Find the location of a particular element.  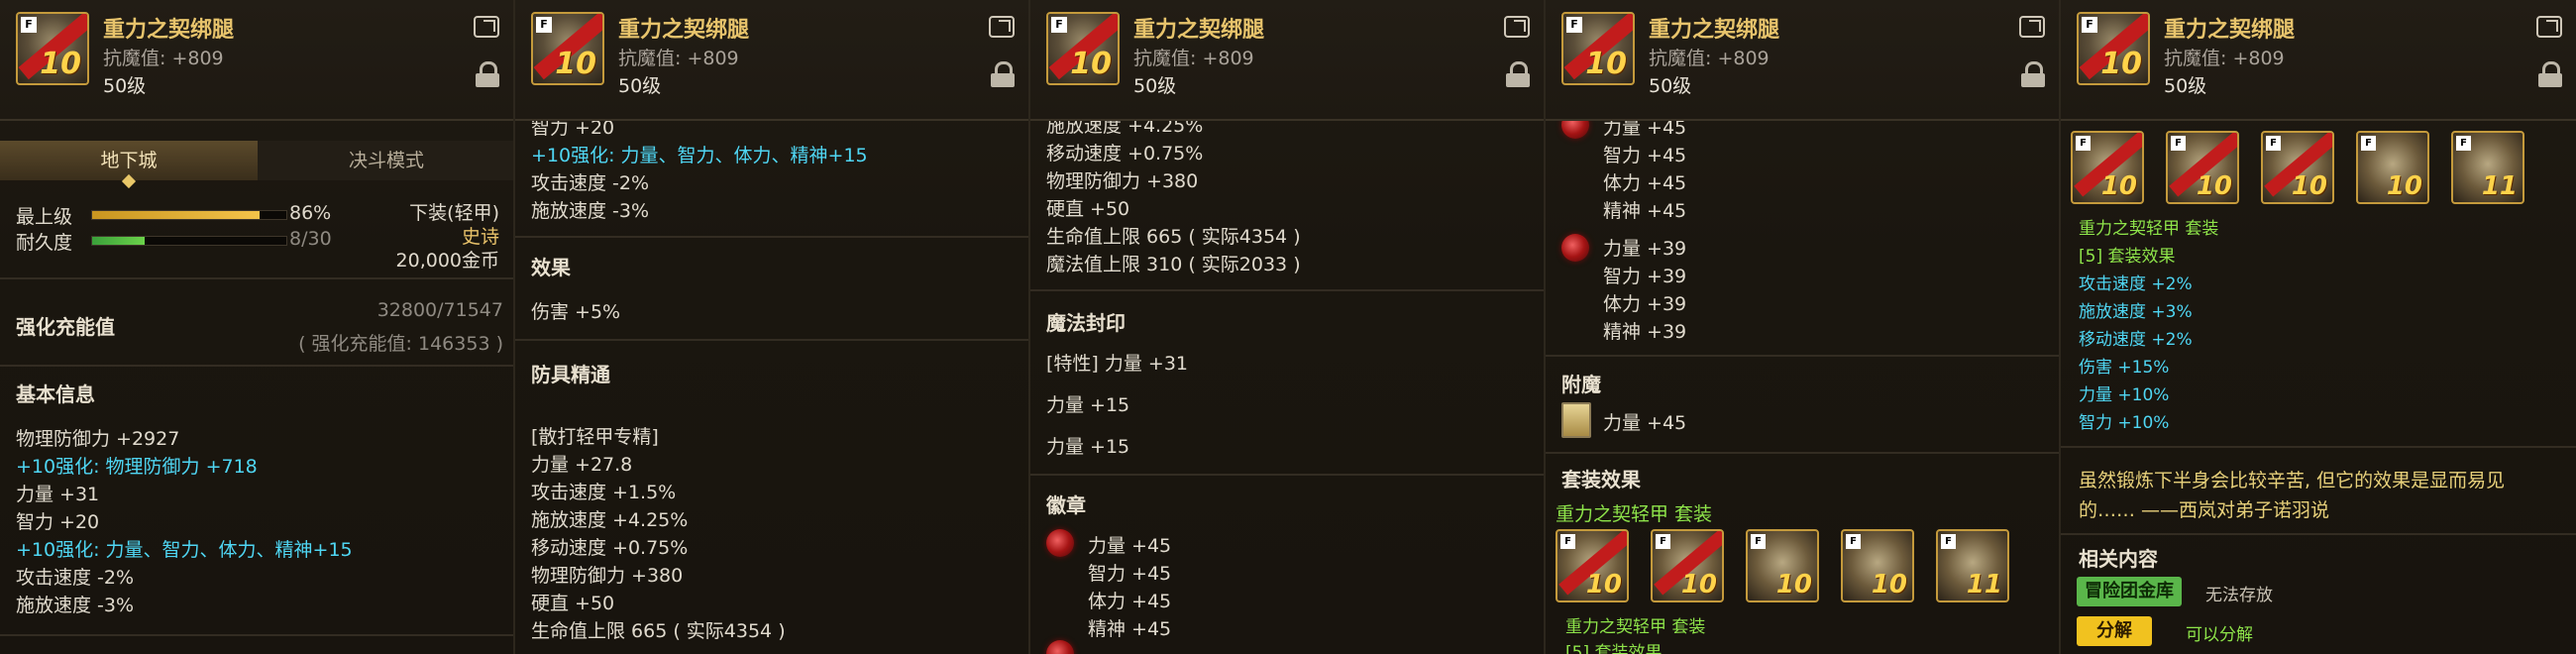

effect-line: 伤害 +5% is located at coordinates (576, 312).